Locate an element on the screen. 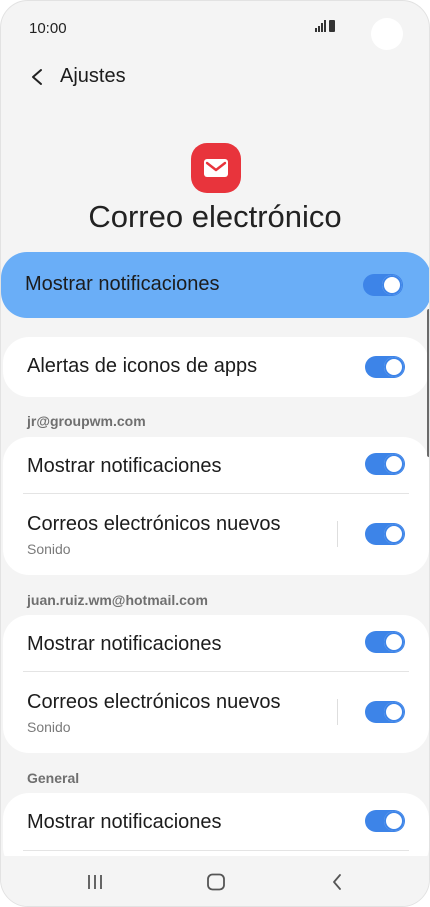 The image size is (430, 907). account-2-show-notifications-row: Mostrar notificaciones is located at coordinates (216, 643).